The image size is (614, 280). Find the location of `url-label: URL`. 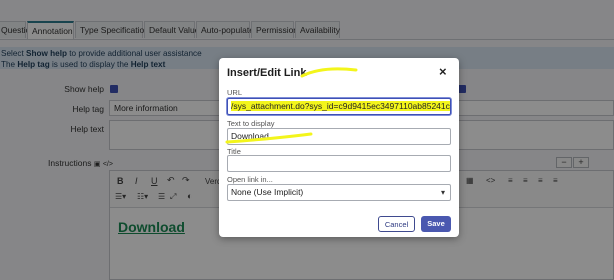

url-label: URL is located at coordinates (235, 92).